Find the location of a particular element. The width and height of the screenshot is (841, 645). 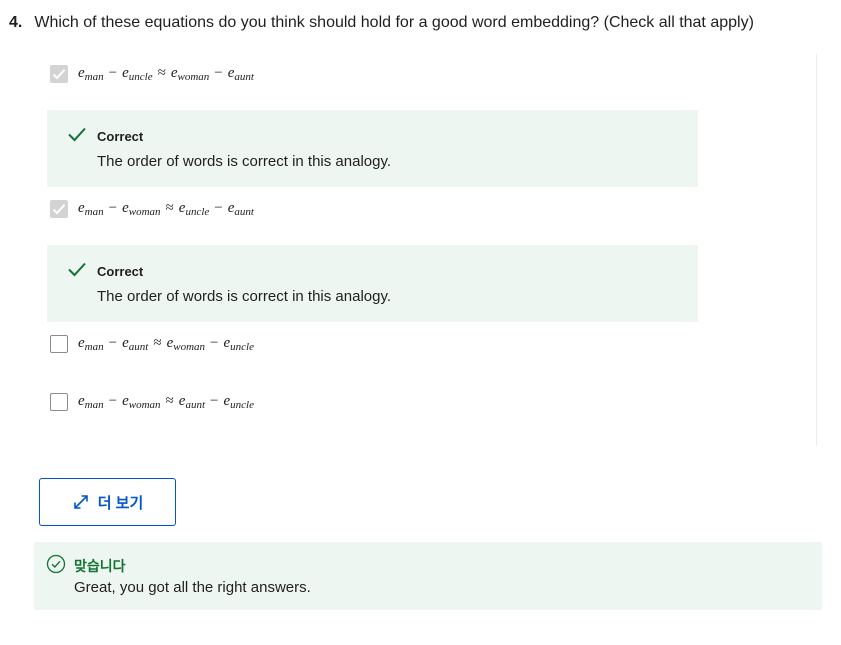

expand-arrows-icon is located at coordinates (80, 502).